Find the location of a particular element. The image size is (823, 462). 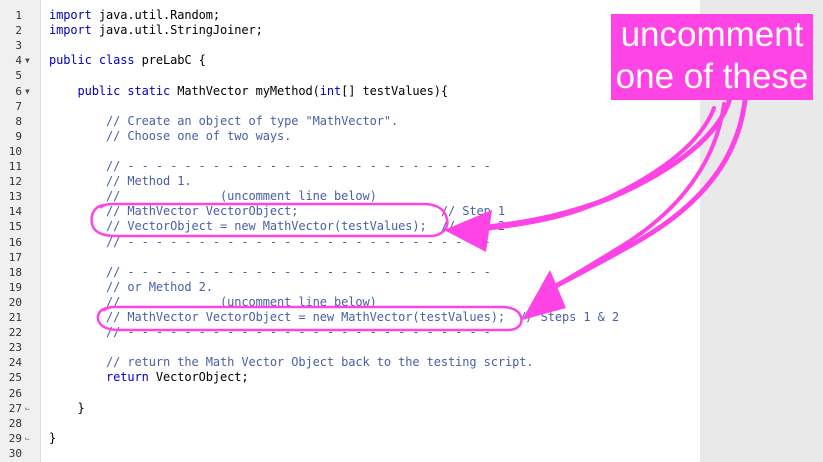

annotation-arrowhead-method1 is located at coordinates (468, 231).